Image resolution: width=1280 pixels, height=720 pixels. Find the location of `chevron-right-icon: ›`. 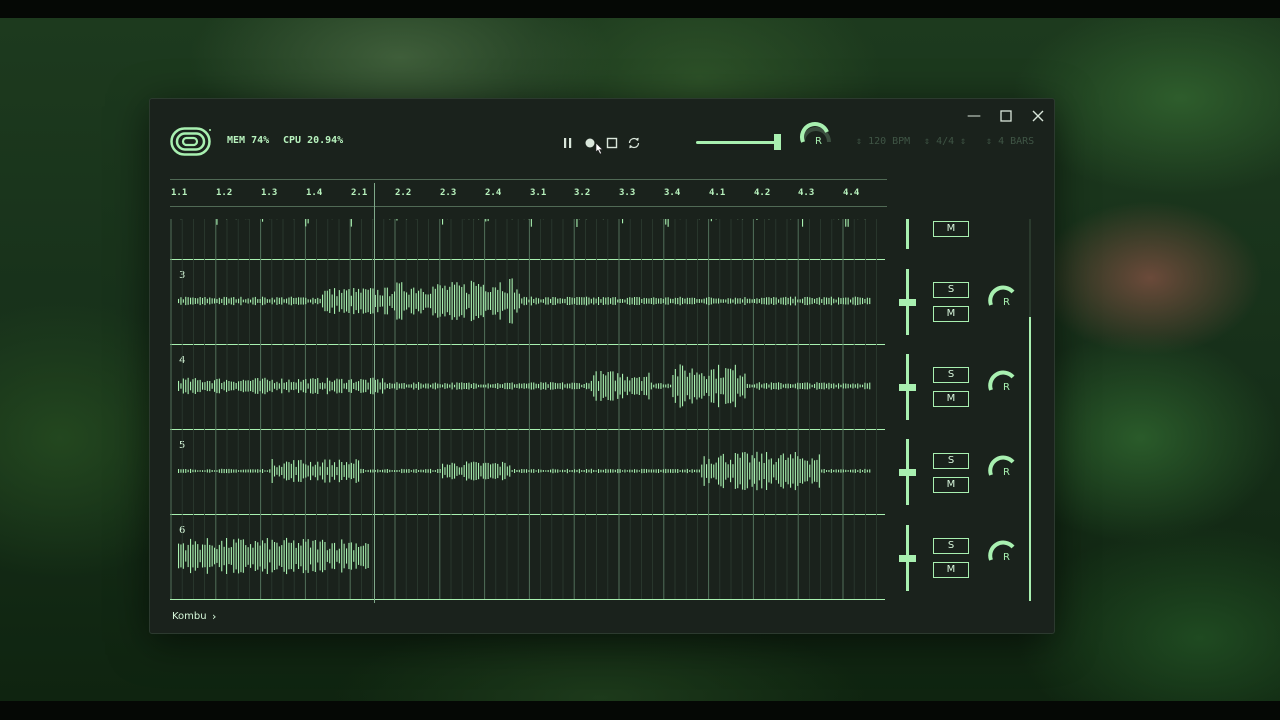

chevron-right-icon: › is located at coordinates (214, 616).